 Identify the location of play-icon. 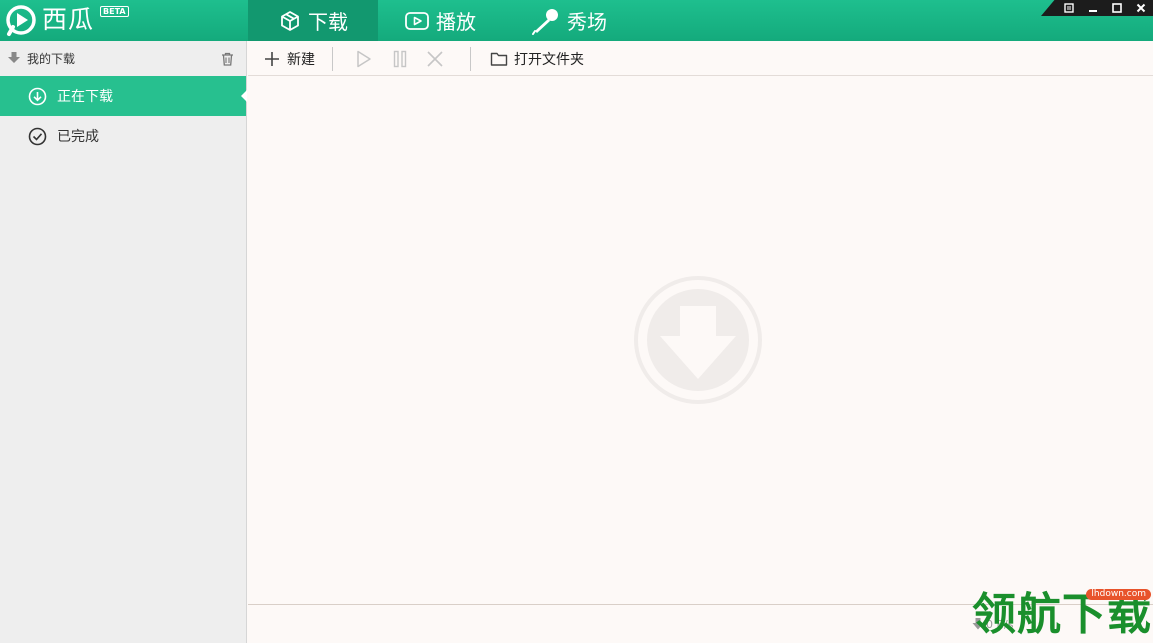
(364, 58).